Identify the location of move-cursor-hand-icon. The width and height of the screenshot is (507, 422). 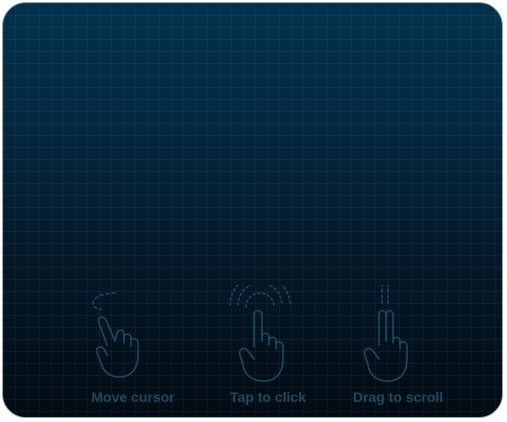
(115, 335).